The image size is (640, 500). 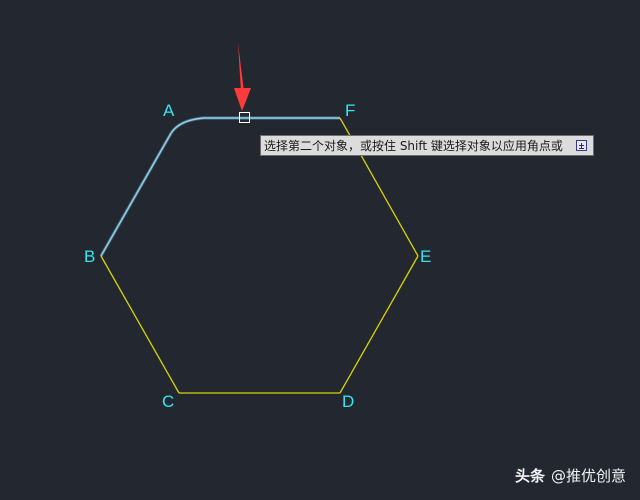 What do you see at coordinates (413, 146) in the screenshot?
I see `command-prompt-text: 选择第二个对象，或按住 Shift 键选择对象以应用角点或` at bounding box center [413, 146].